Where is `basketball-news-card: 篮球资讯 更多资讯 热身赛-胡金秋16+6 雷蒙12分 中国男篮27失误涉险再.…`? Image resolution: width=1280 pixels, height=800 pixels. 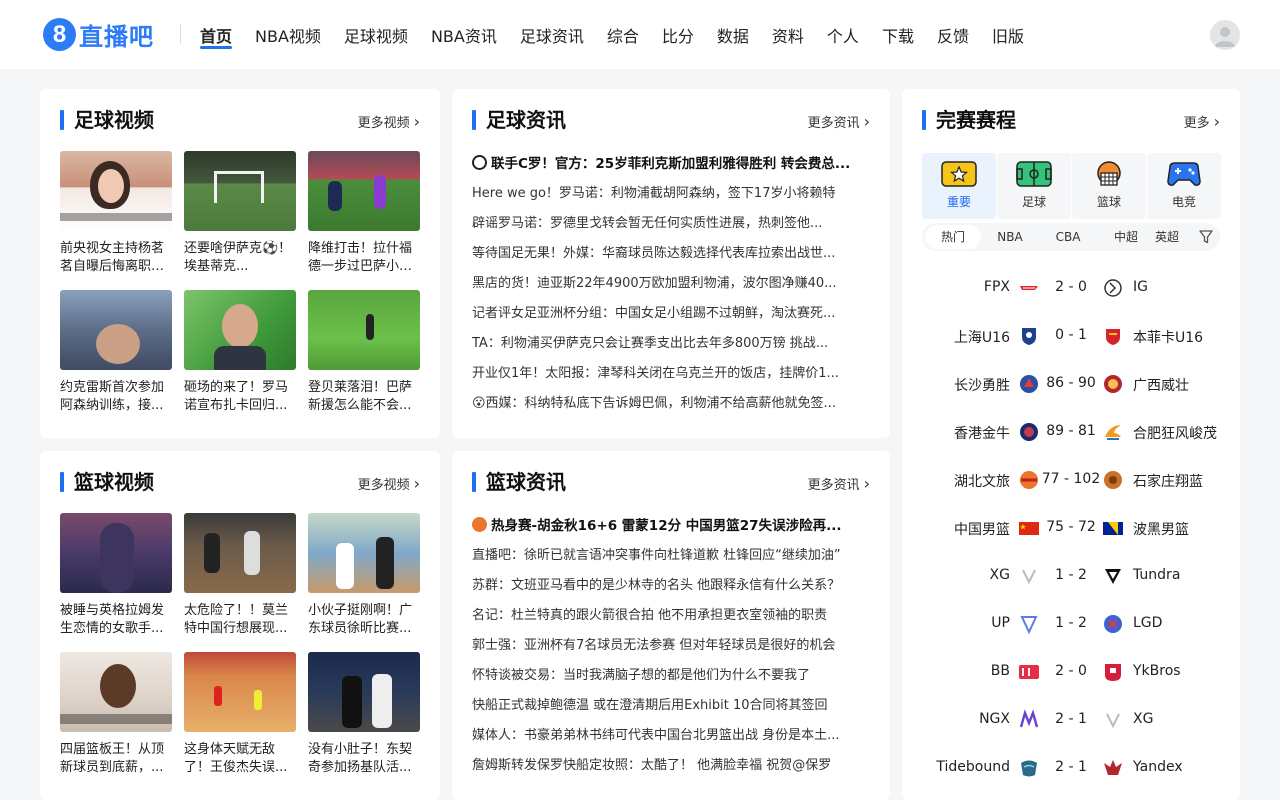
basketball-news-card: 篮球资讯 更多资讯 热身赛-胡金秋16+6 雷蒙12分 中国男篮27失误涉险再.… is located at coordinates (671, 625).